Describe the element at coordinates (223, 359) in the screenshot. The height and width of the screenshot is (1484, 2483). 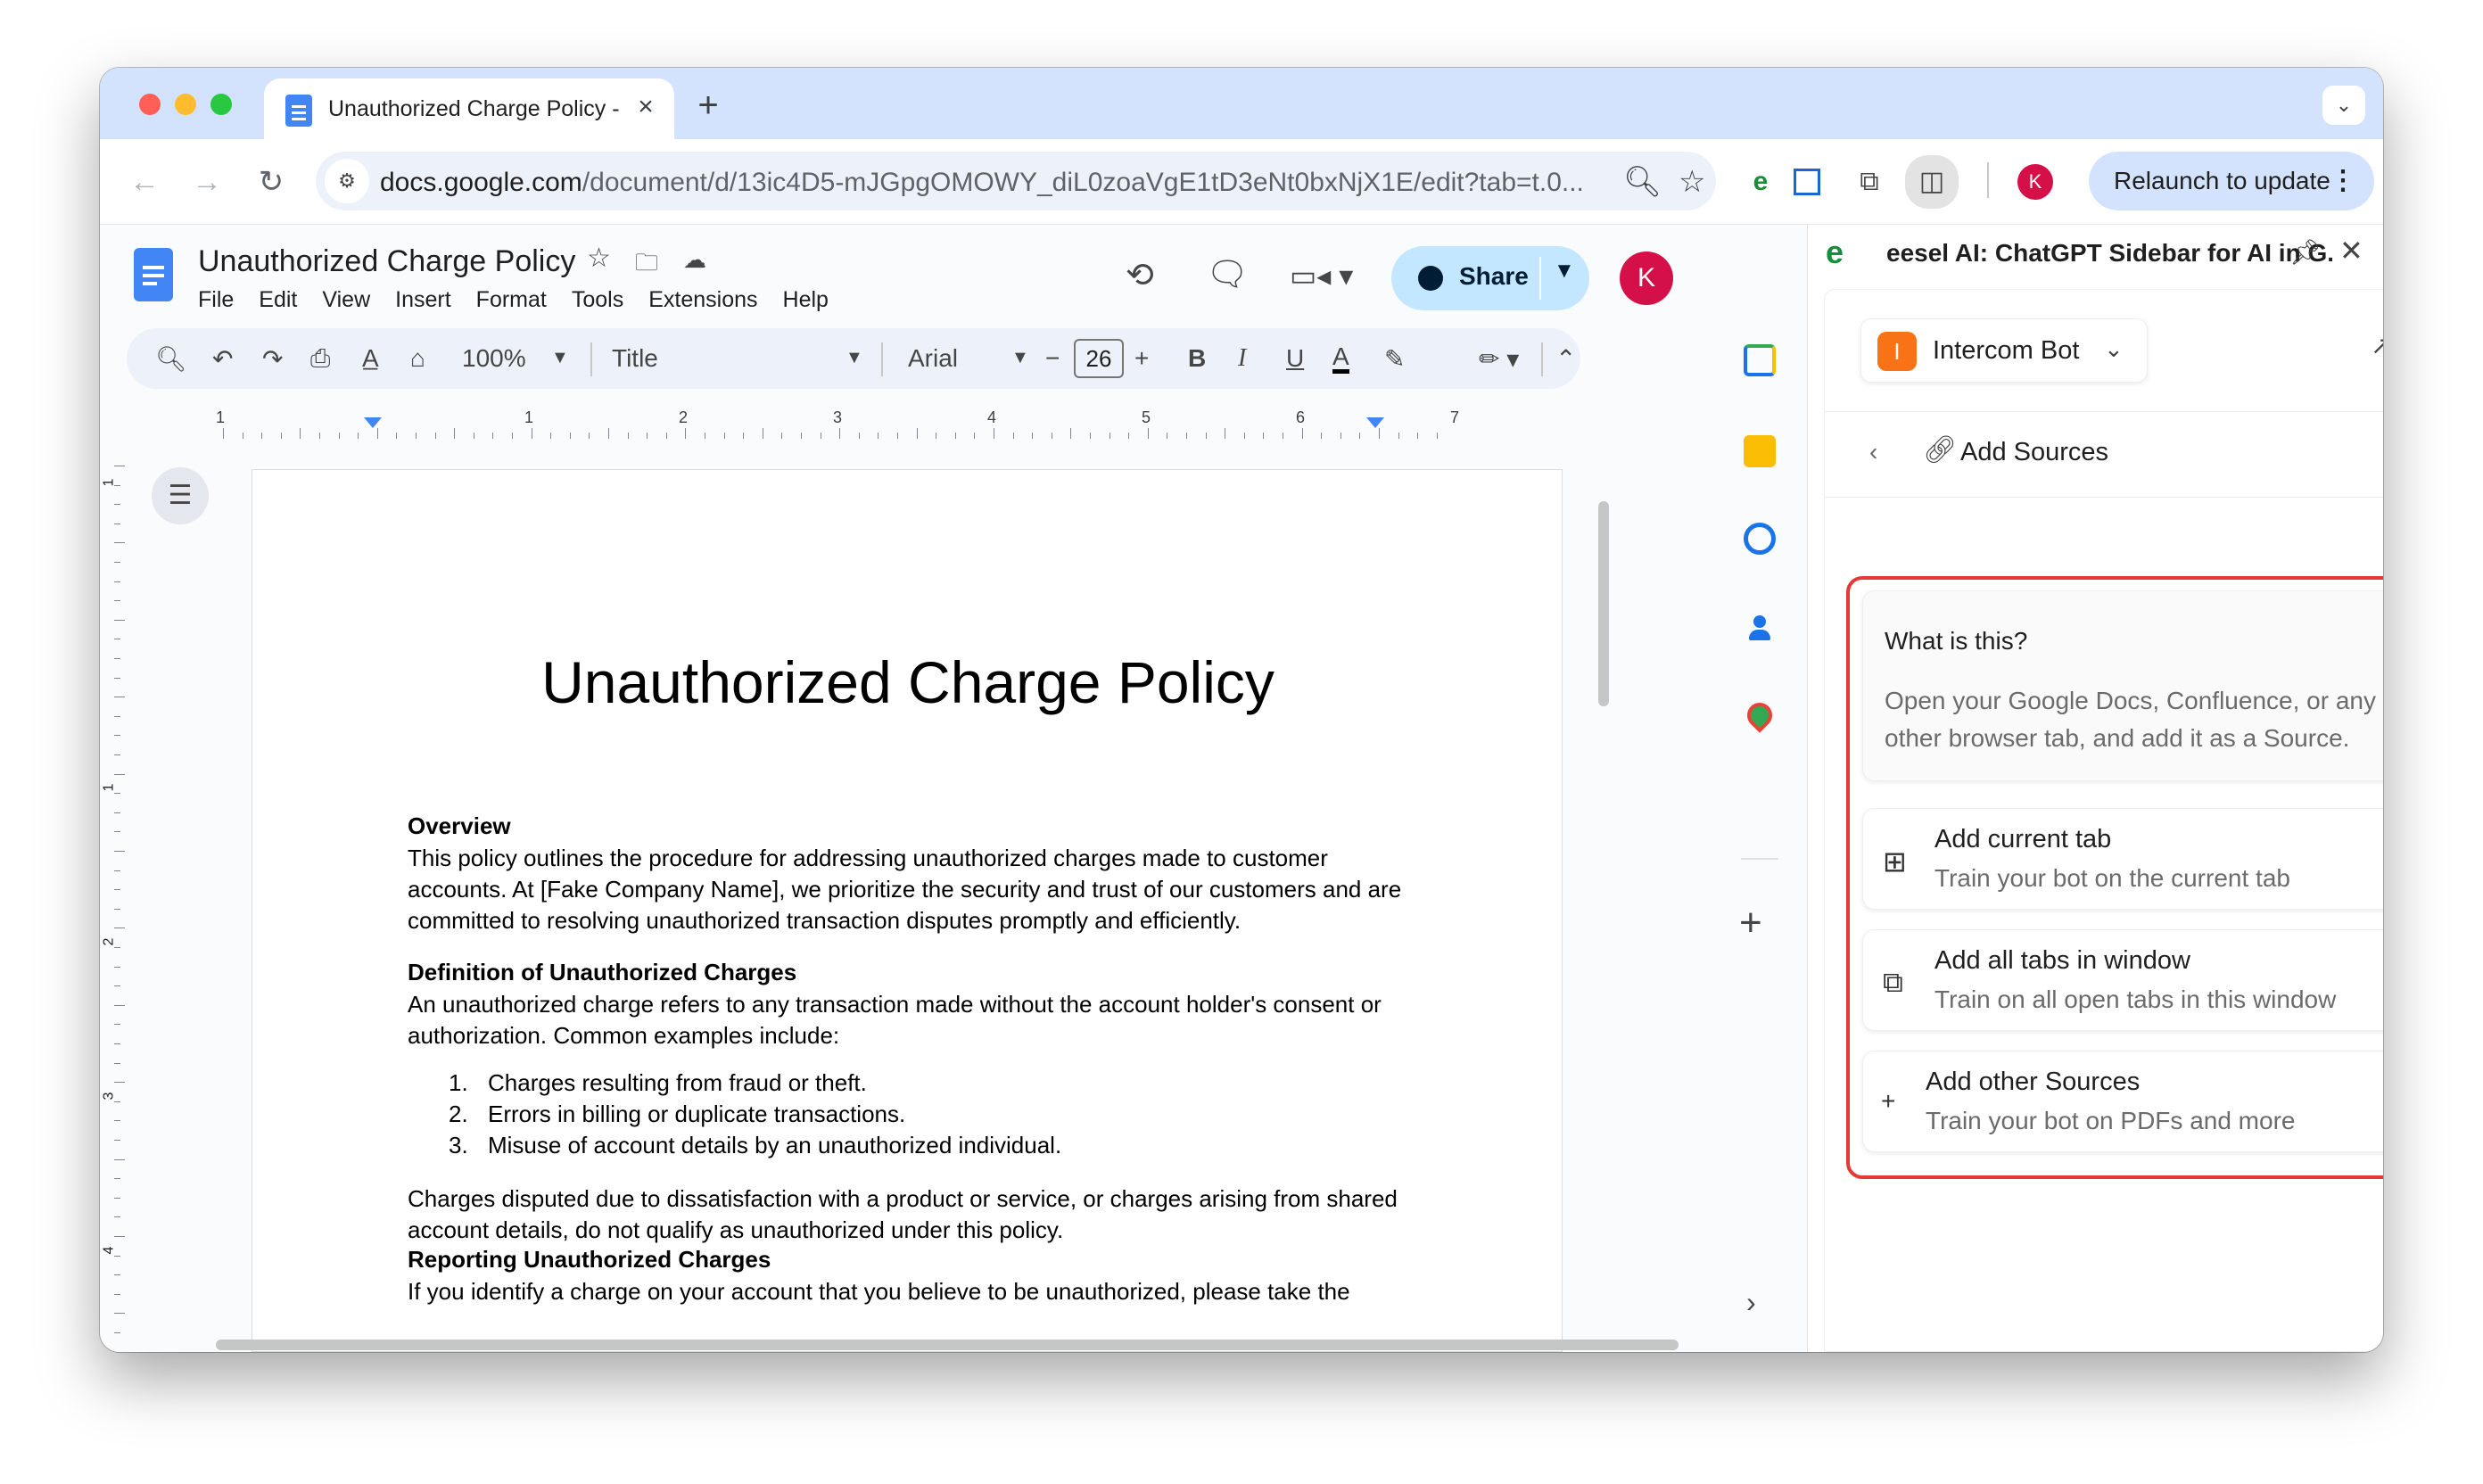
I see `undo-icon: ↶` at that location.